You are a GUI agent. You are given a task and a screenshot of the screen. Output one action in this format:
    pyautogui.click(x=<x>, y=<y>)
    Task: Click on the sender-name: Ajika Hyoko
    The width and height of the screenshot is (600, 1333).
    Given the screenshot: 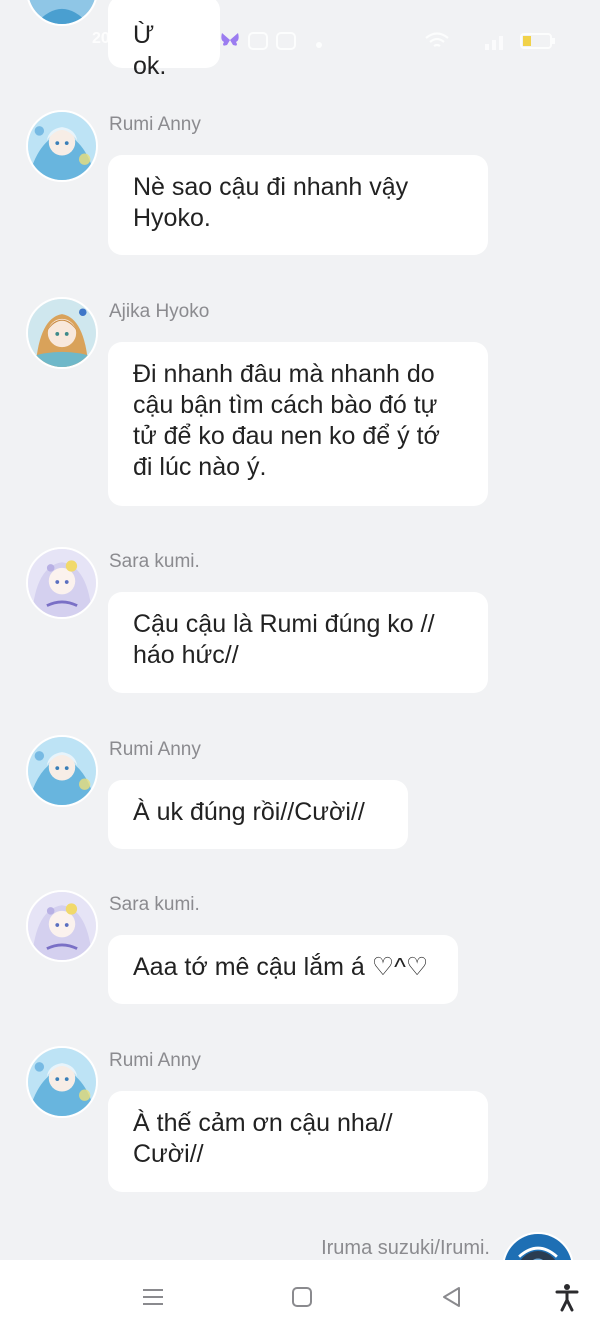 What is the action you would take?
    pyautogui.click(x=159, y=311)
    